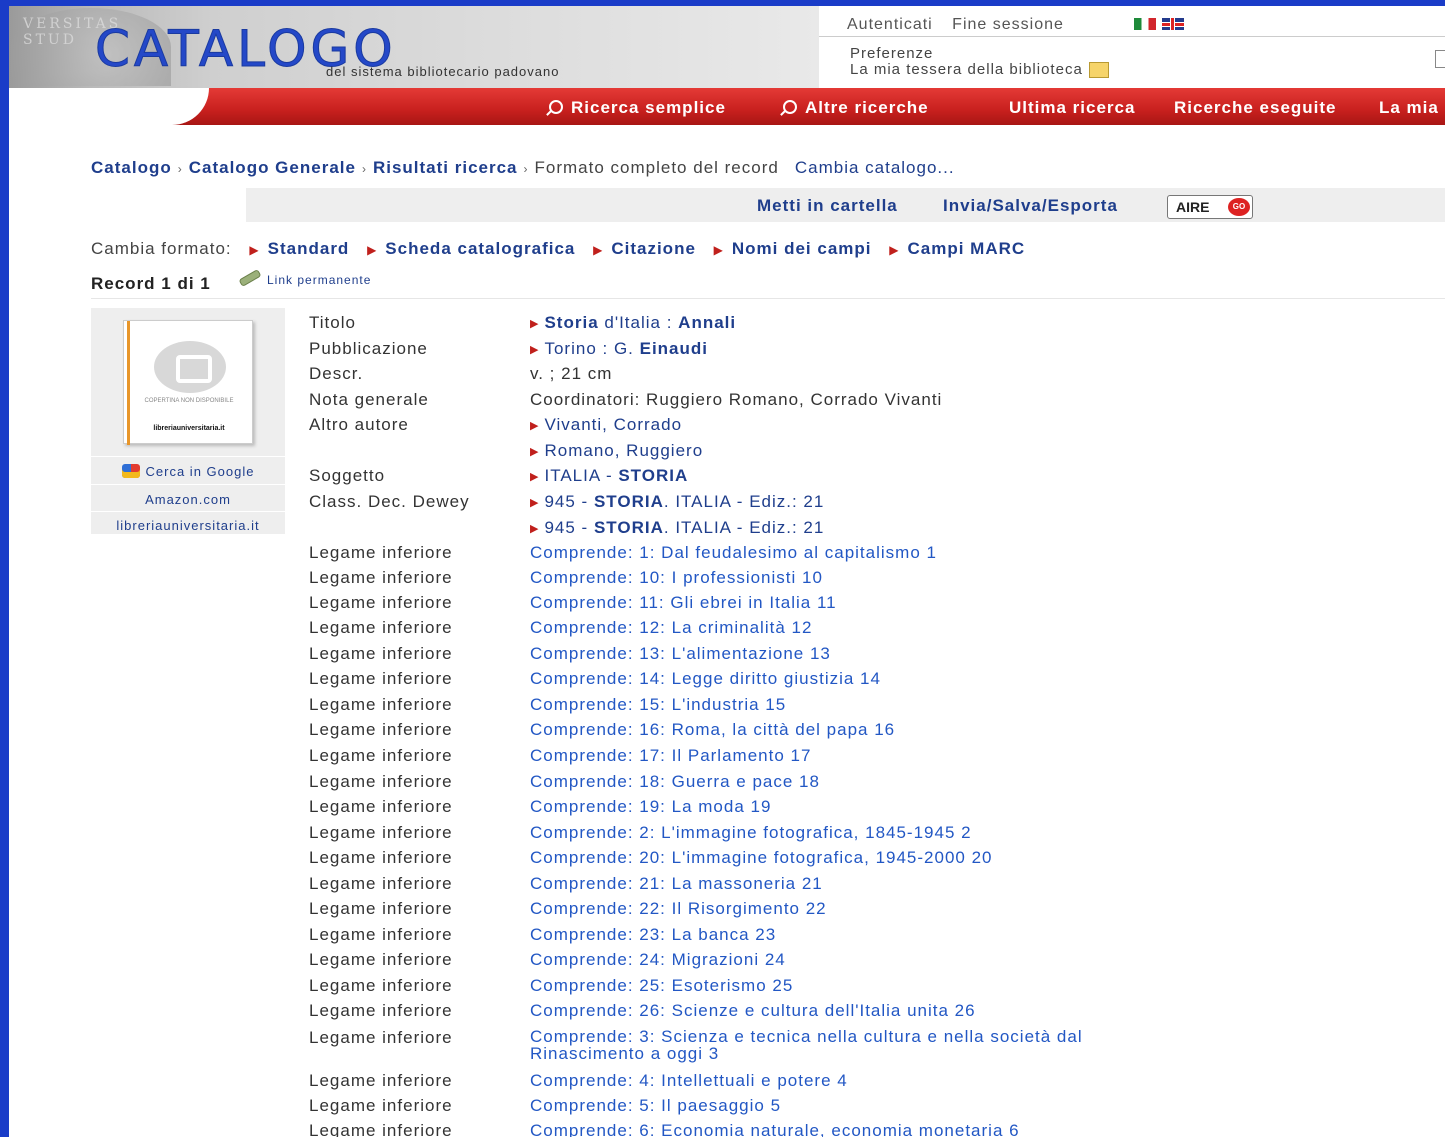 This screenshot has height=1137, width=1445. What do you see at coordinates (650, 807) in the screenshot?
I see `linked-record-link: Comprende: 19: La moda 19` at bounding box center [650, 807].